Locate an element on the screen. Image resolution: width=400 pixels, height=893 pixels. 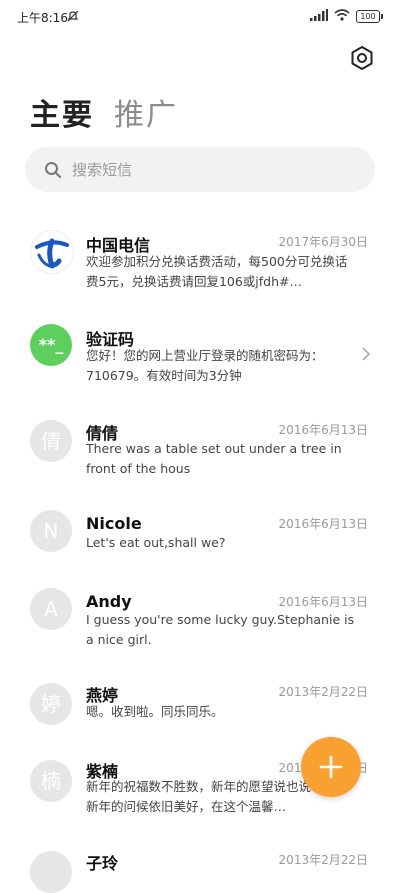
avatar: **_ is located at coordinates (51, 345).